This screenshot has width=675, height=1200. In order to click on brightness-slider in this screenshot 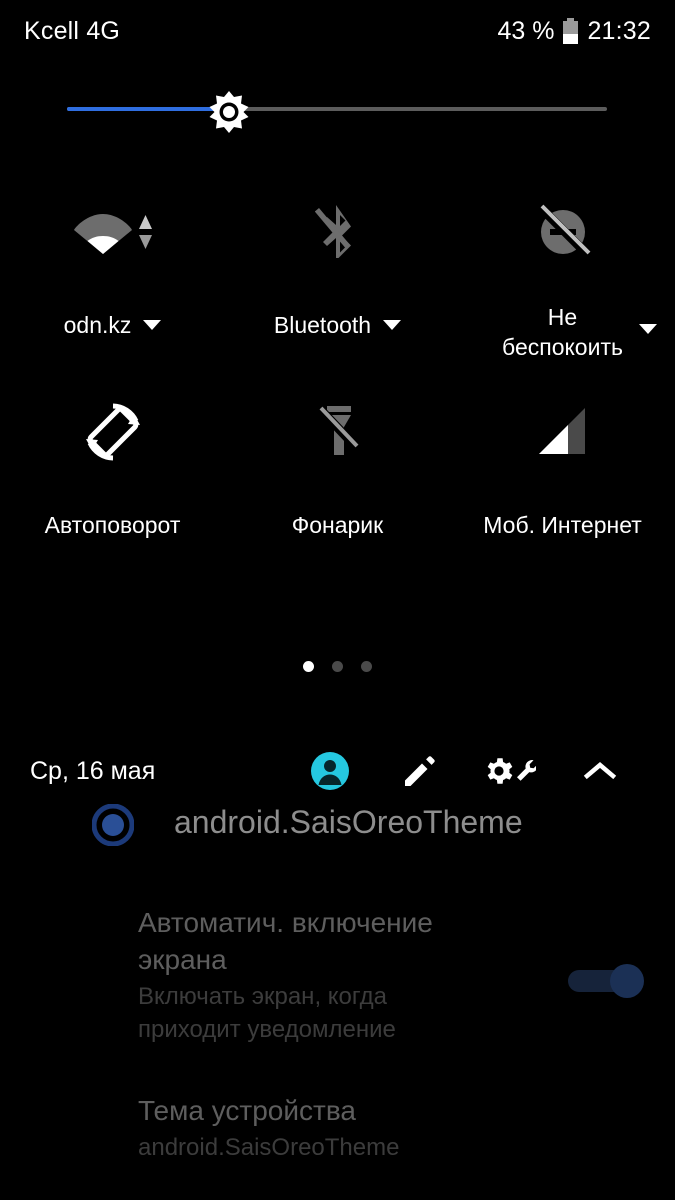, I will do `click(337, 112)`.